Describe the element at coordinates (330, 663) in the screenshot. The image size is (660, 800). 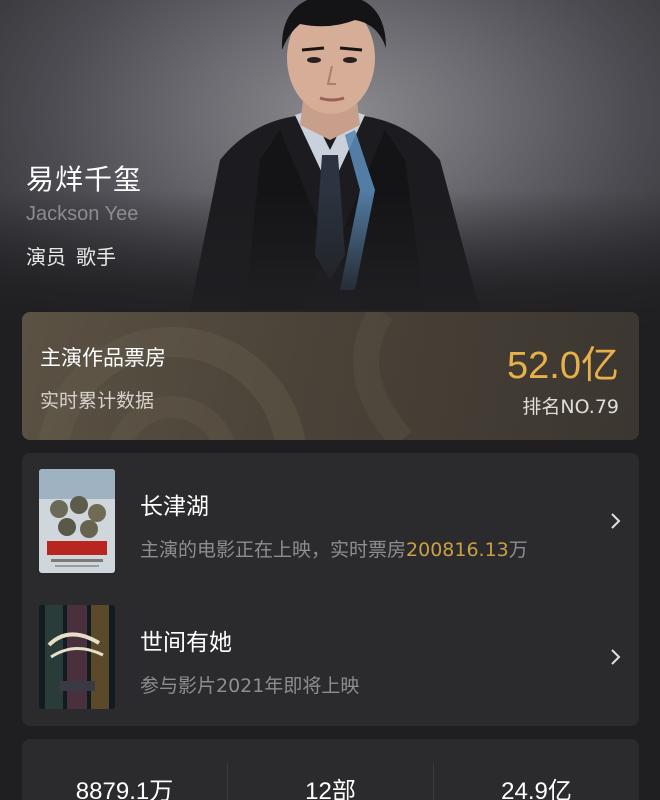
I see `film-item: 世间有她 参与影片2021年即将上映` at that location.